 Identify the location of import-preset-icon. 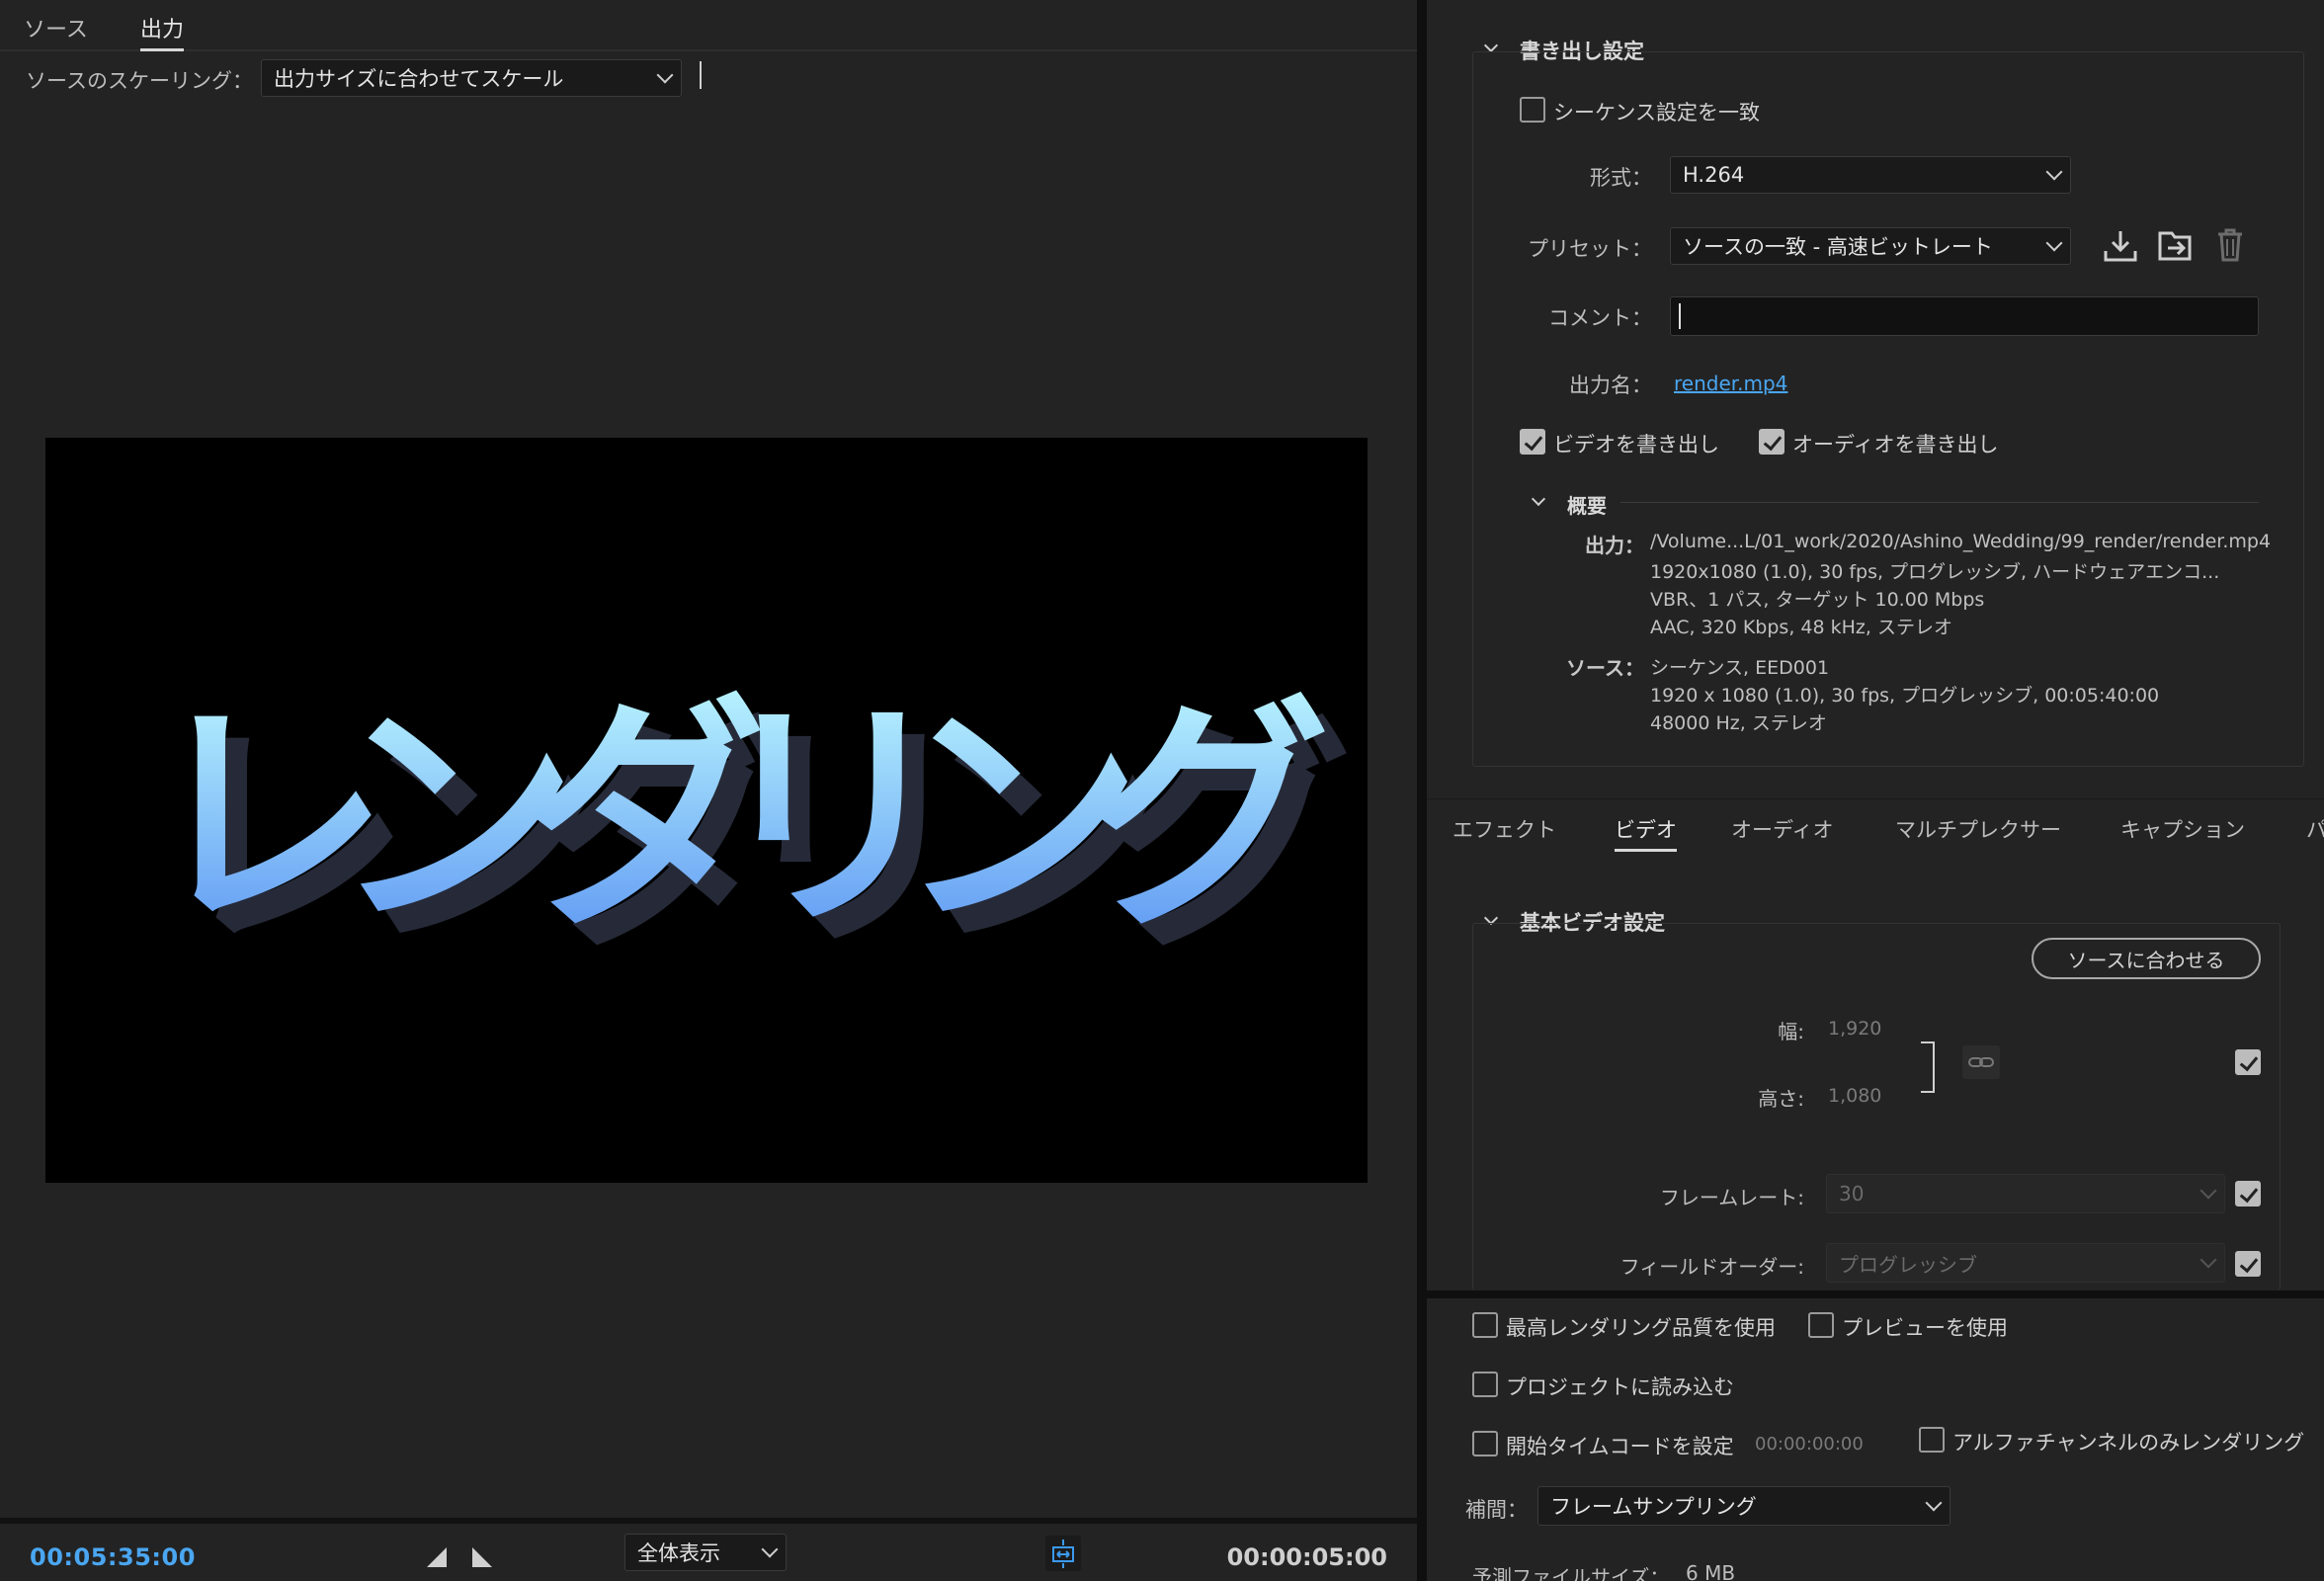
(2175, 248).